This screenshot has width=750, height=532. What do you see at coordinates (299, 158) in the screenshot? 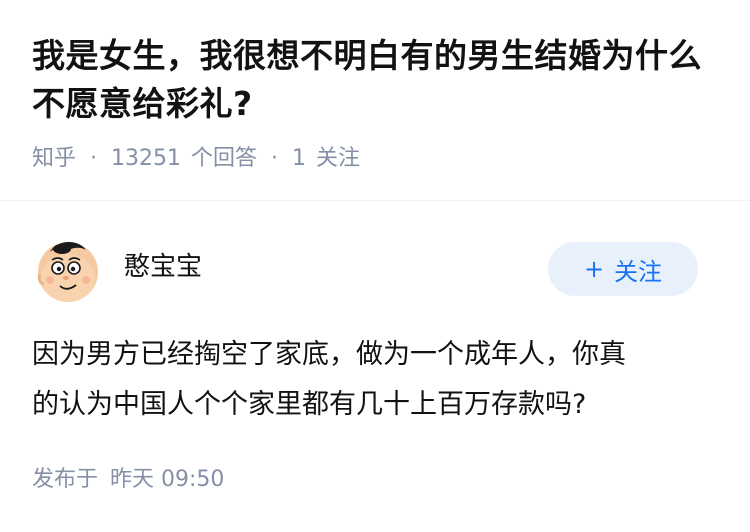
I see `follow-count: 1` at bounding box center [299, 158].